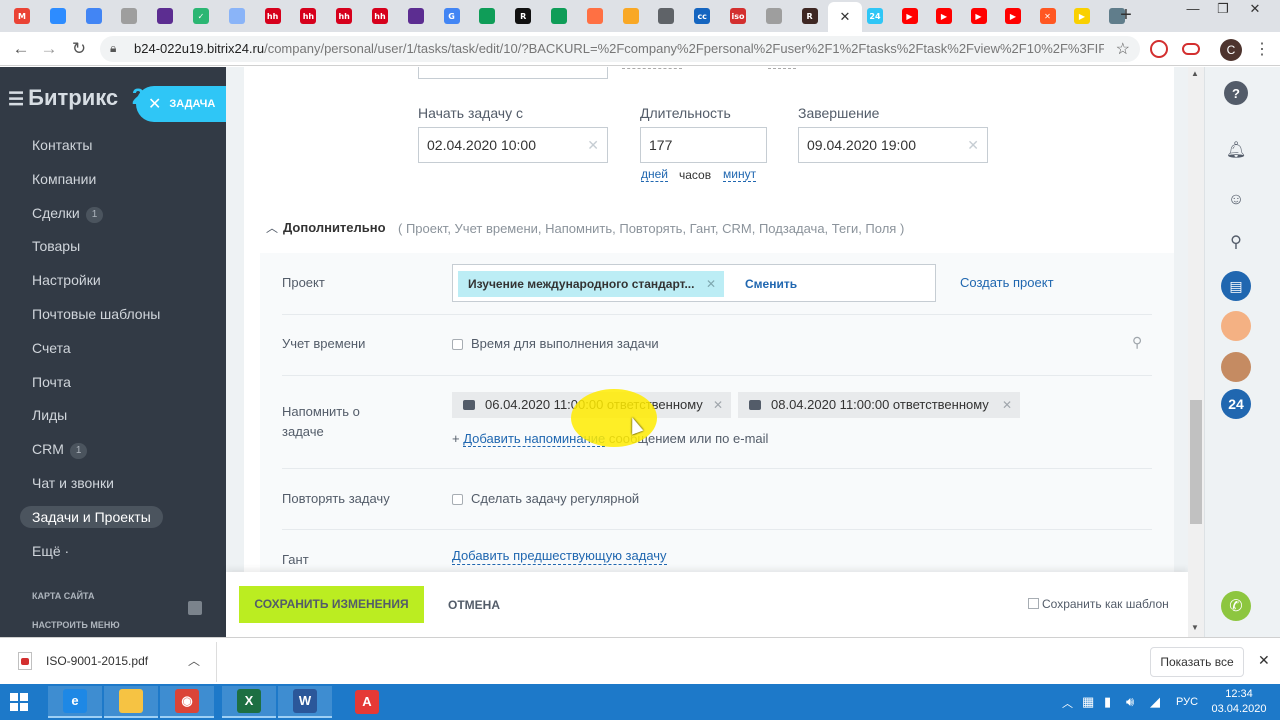 The image size is (1280, 720). What do you see at coordinates (63, 98) in the screenshot?
I see `bitrix-logo: ☰ Битрикс` at bounding box center [63, 98].